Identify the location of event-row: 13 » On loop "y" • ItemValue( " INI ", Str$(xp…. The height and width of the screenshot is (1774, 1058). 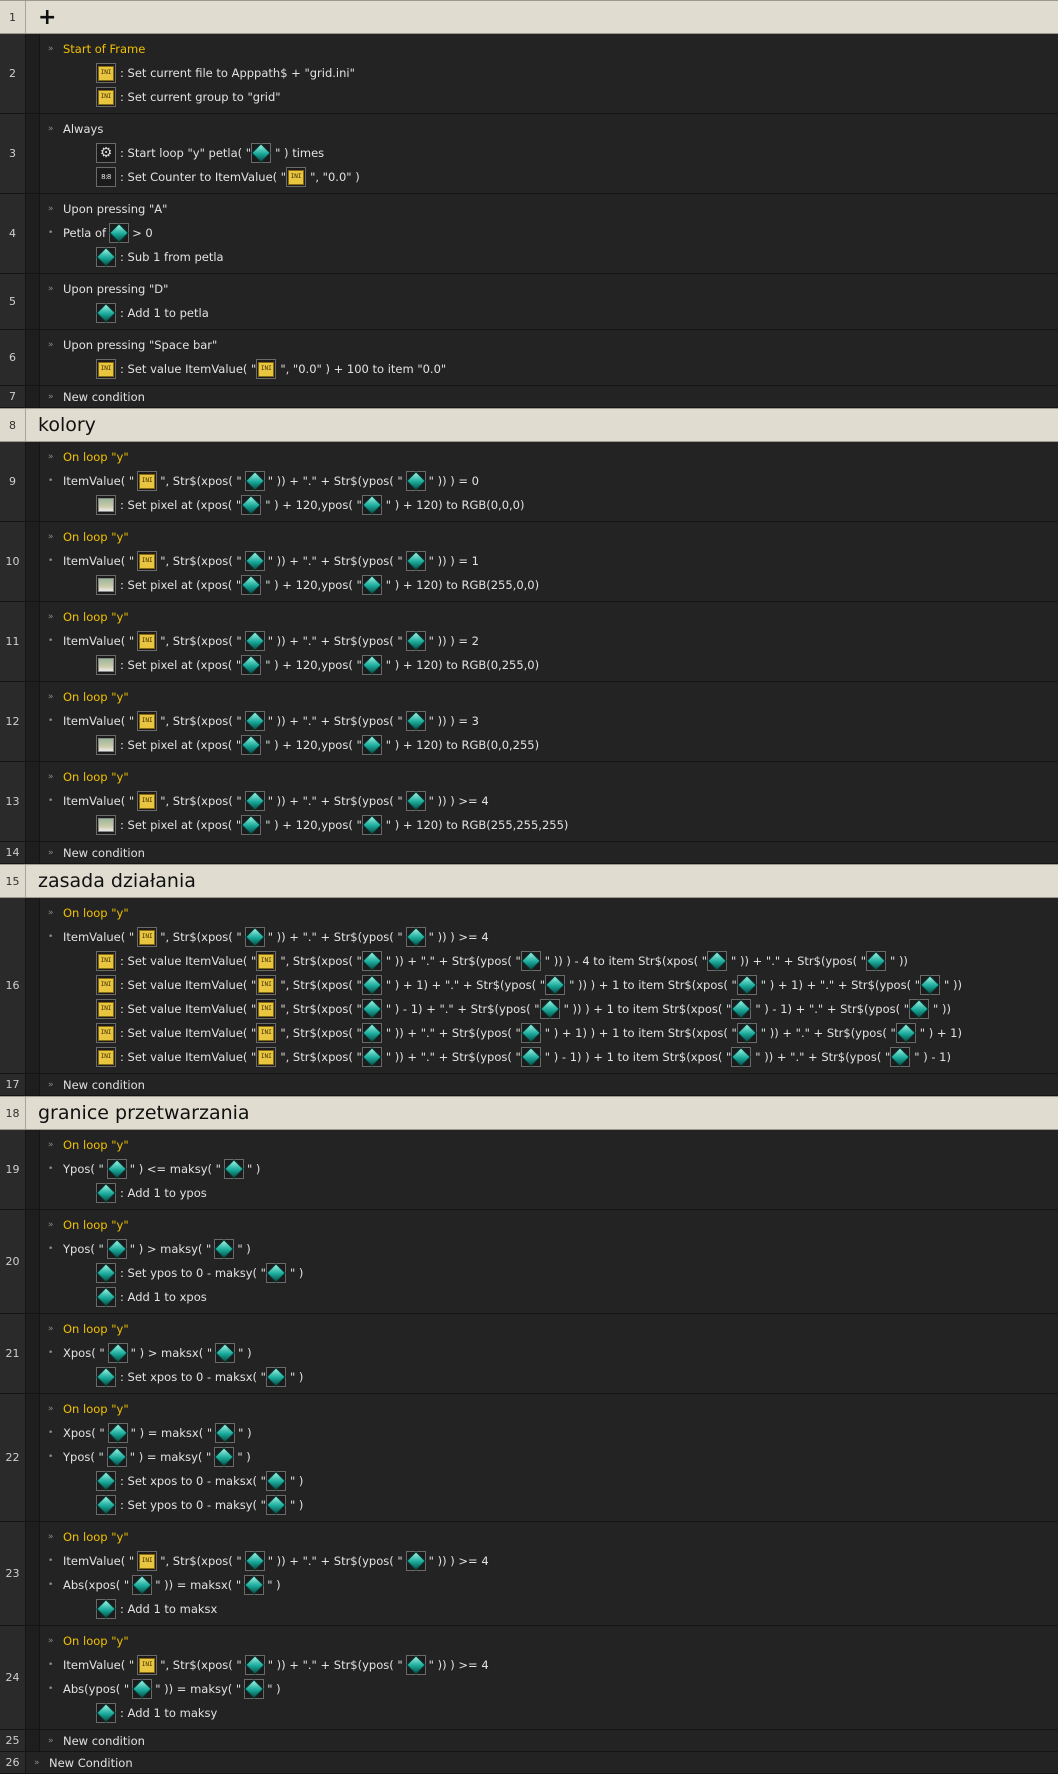
(529, 802).